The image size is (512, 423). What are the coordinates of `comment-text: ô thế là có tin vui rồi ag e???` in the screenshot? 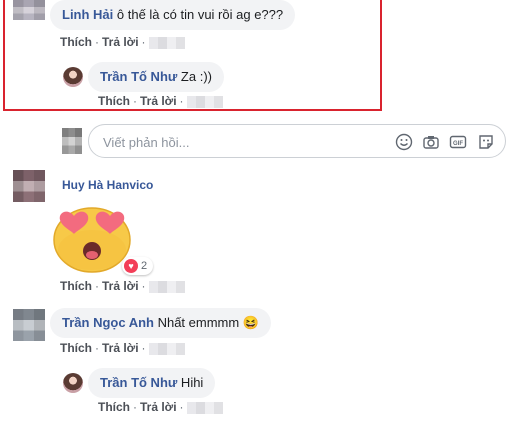 It's located at (198, 14).